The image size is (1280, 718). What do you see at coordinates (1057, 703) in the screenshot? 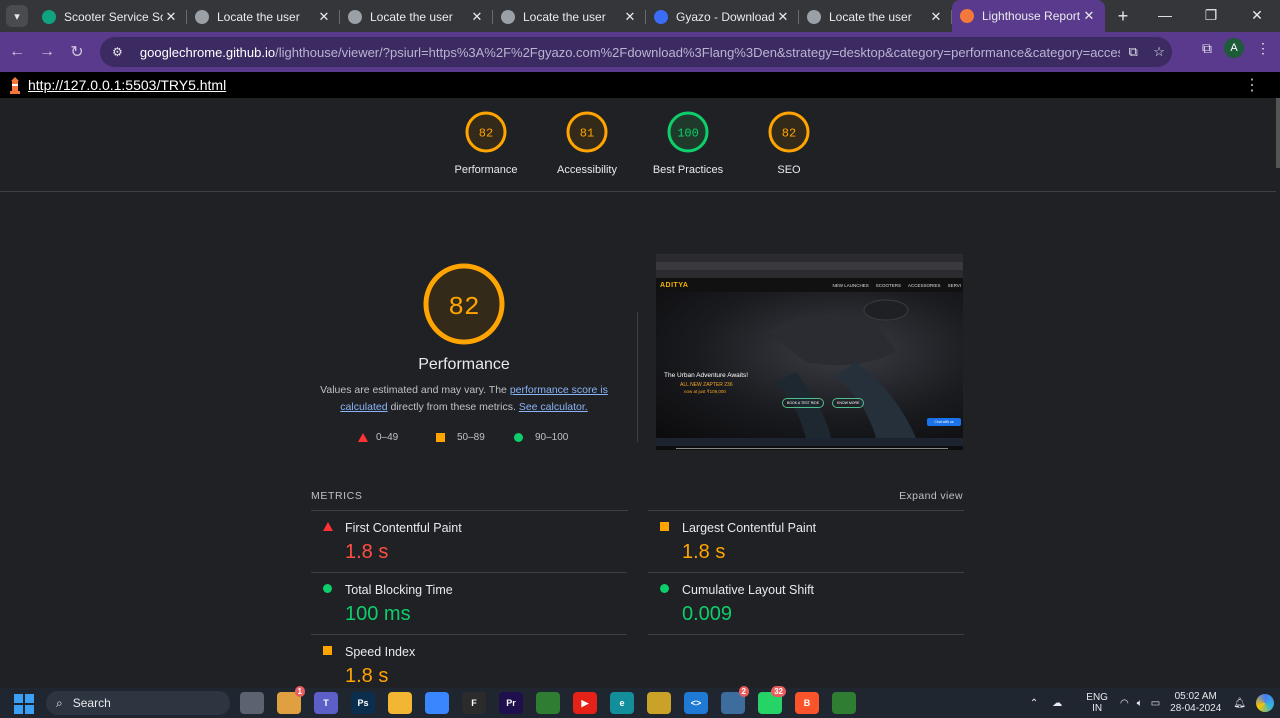
I see `onedrive-cloud-icon: ☁` at bounding box center [1057, 703].